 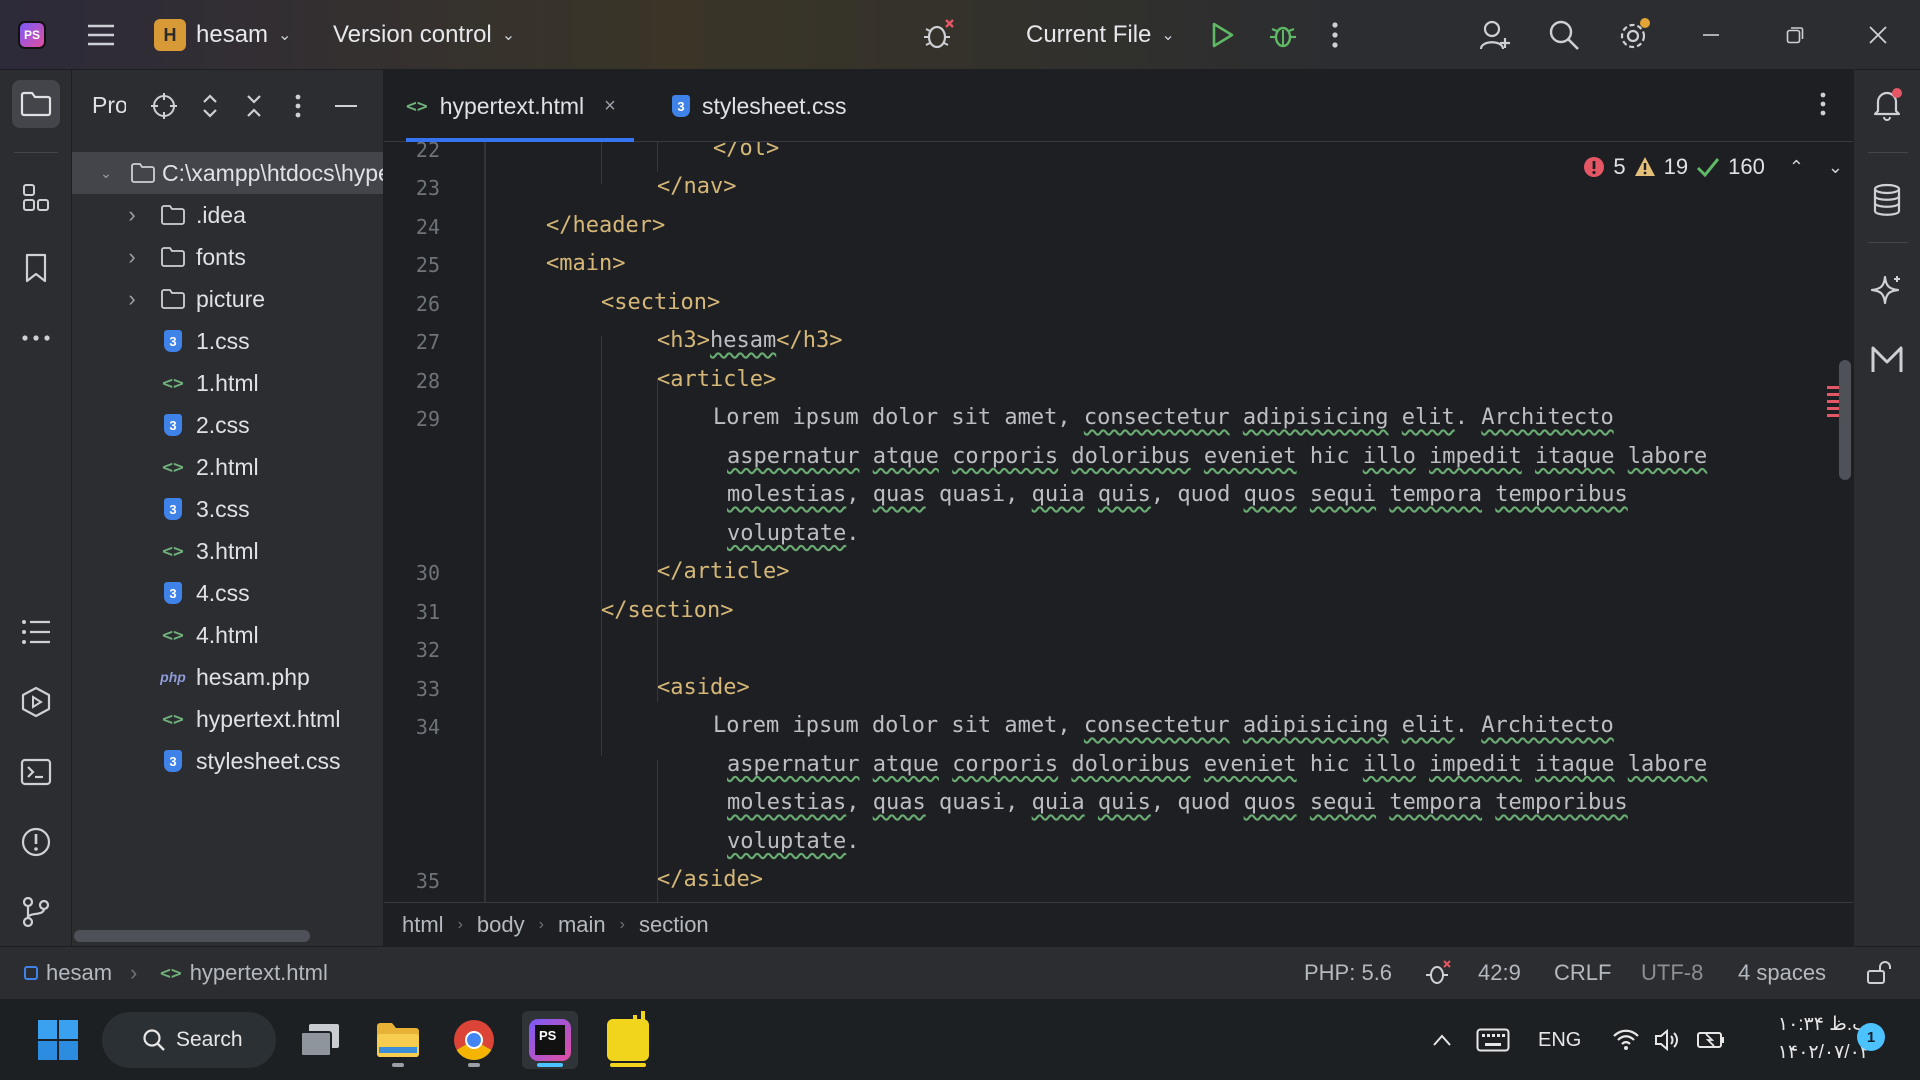 I want to click on indent-setting: 4 spaces, so click(x=1782, y=973).